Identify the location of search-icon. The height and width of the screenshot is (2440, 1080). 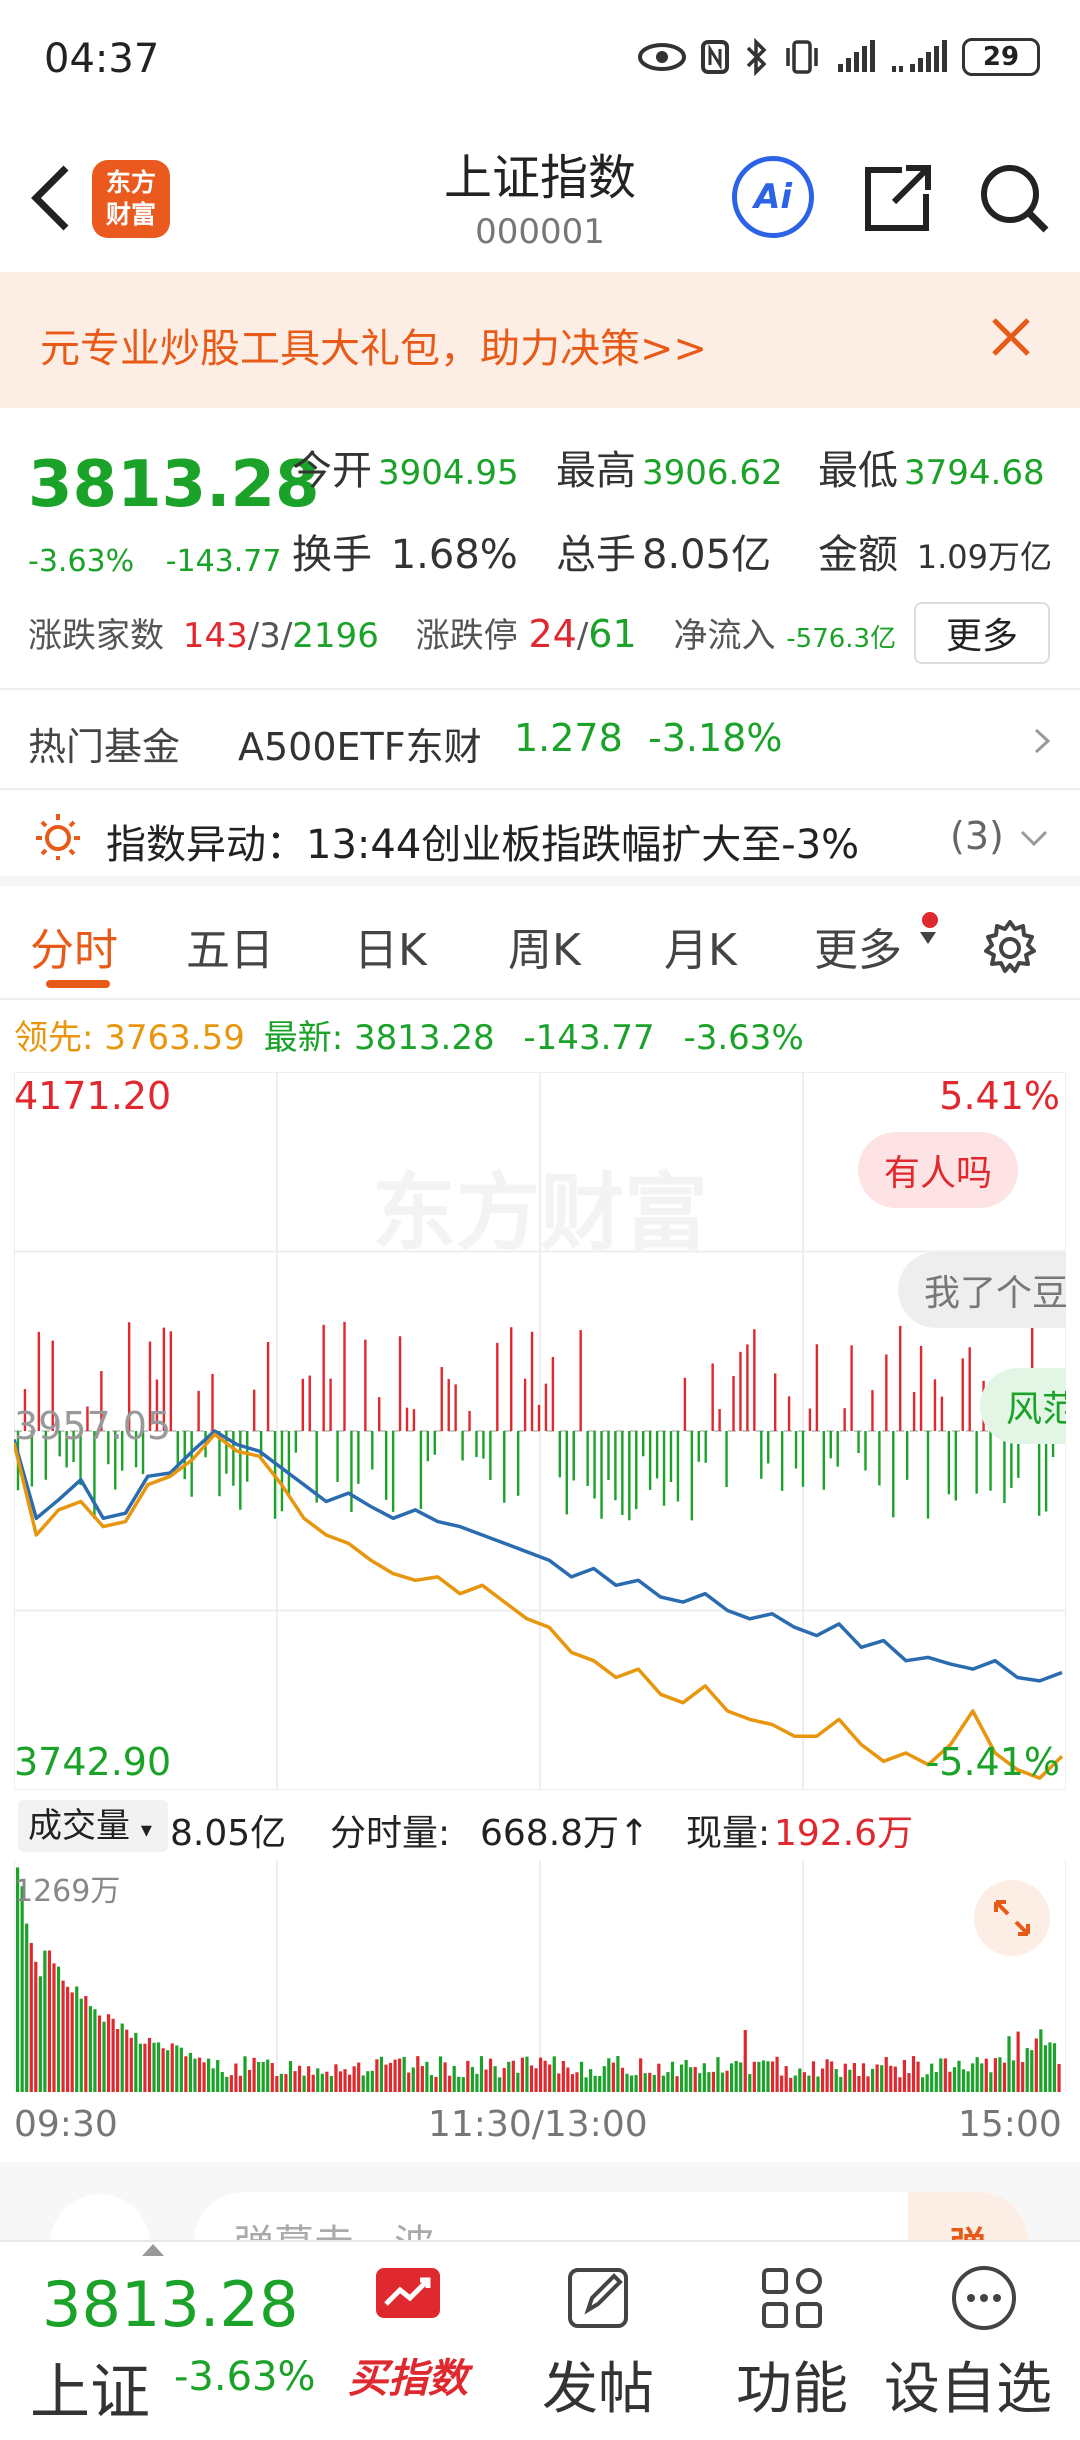
(1014, 198).